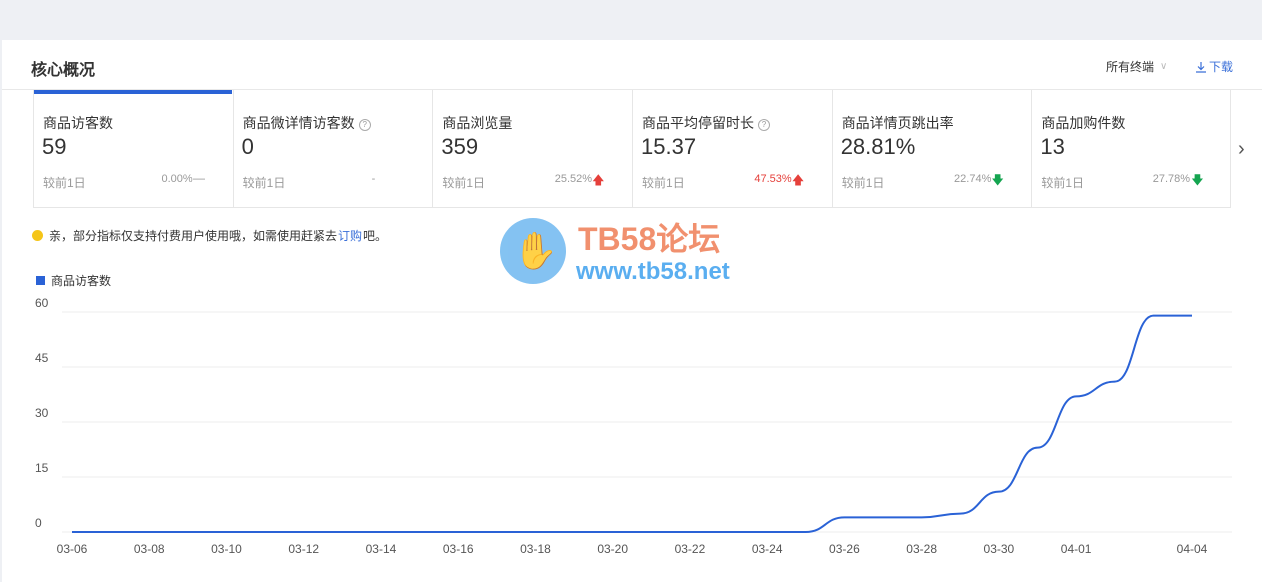  What do you see at coordinates (226, 549) in the screenshot?
I see `x-tick-label: 03-10` at bounding box center [226, 549].